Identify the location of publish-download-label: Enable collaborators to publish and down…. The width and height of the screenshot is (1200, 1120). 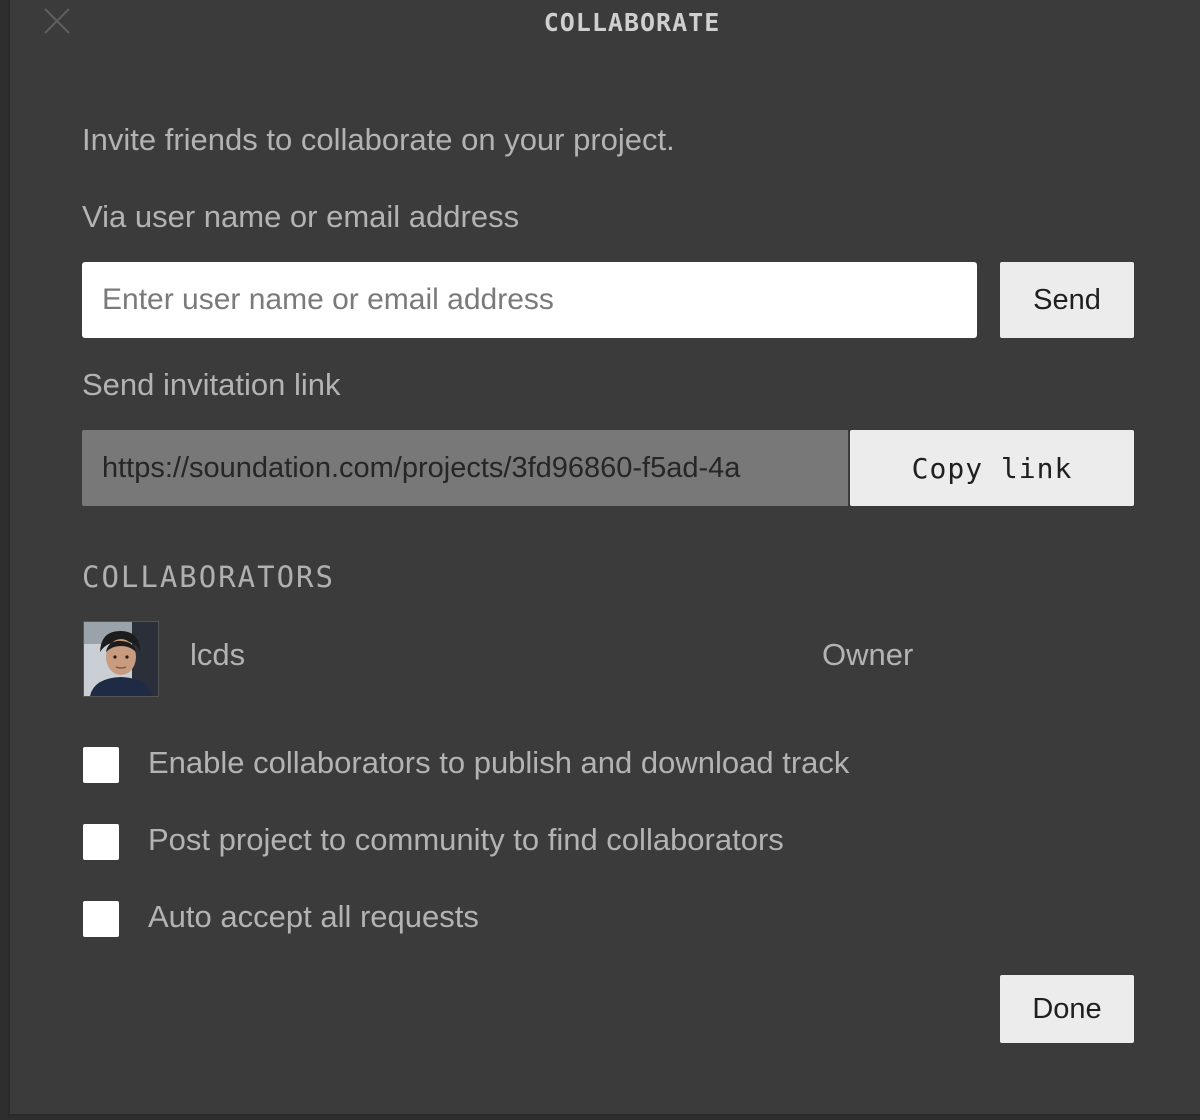
(499, 762).